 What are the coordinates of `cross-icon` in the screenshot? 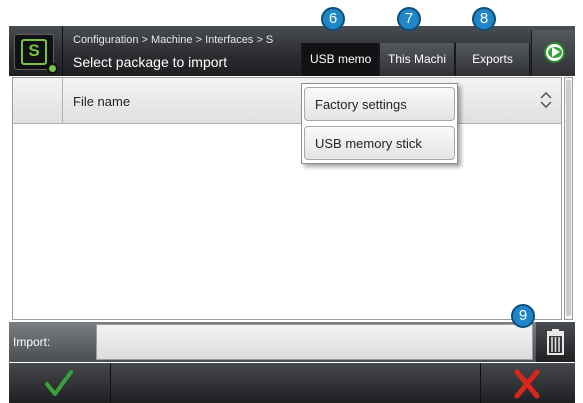 It's located at (527, 384).